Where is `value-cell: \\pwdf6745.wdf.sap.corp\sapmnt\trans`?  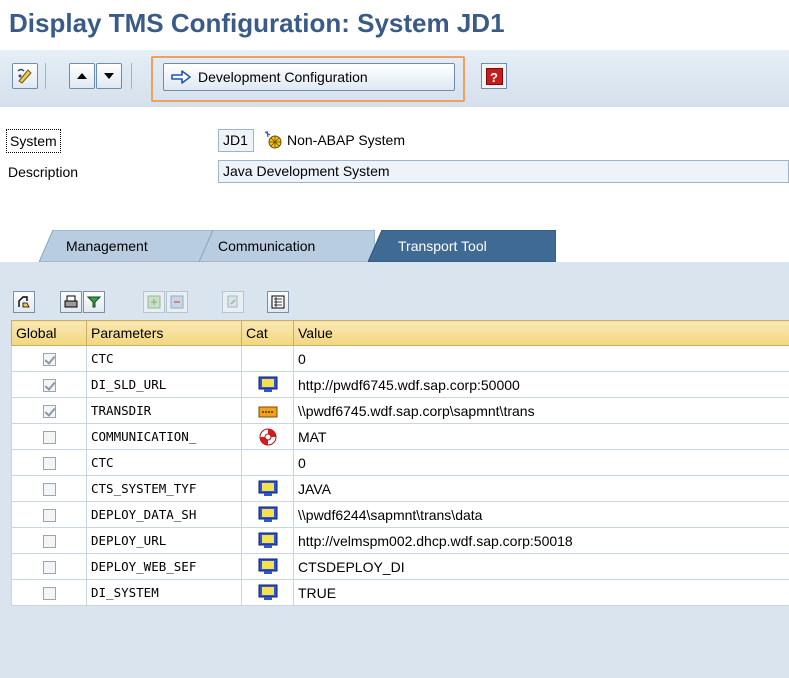
value-cell: \\pwdf6745.wdf.sap.corp\sapmnt\trans is located at coordinates (541, 410).